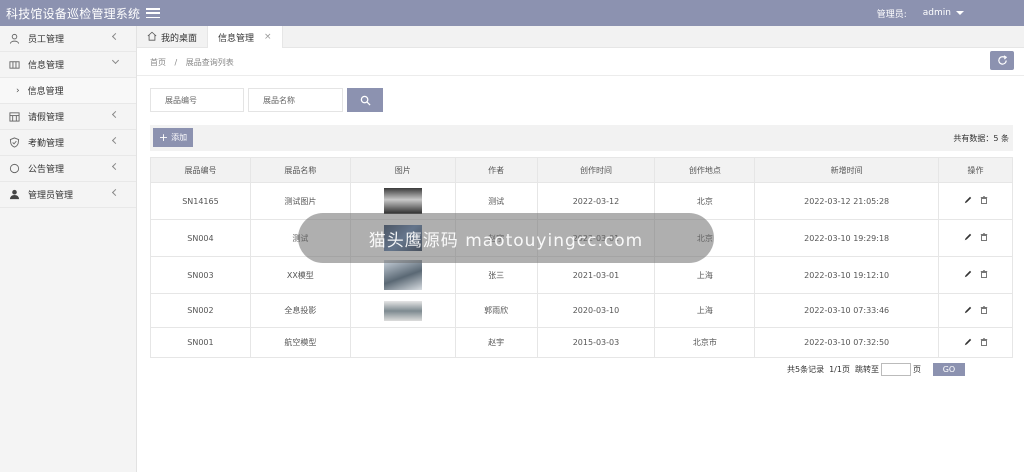 This screenshot has width=1024, height=472. What do you see at coordinates (158, 62) in the screenshot?
I see `breadcrumb-home: 首页` at bounding box center [158, 62].